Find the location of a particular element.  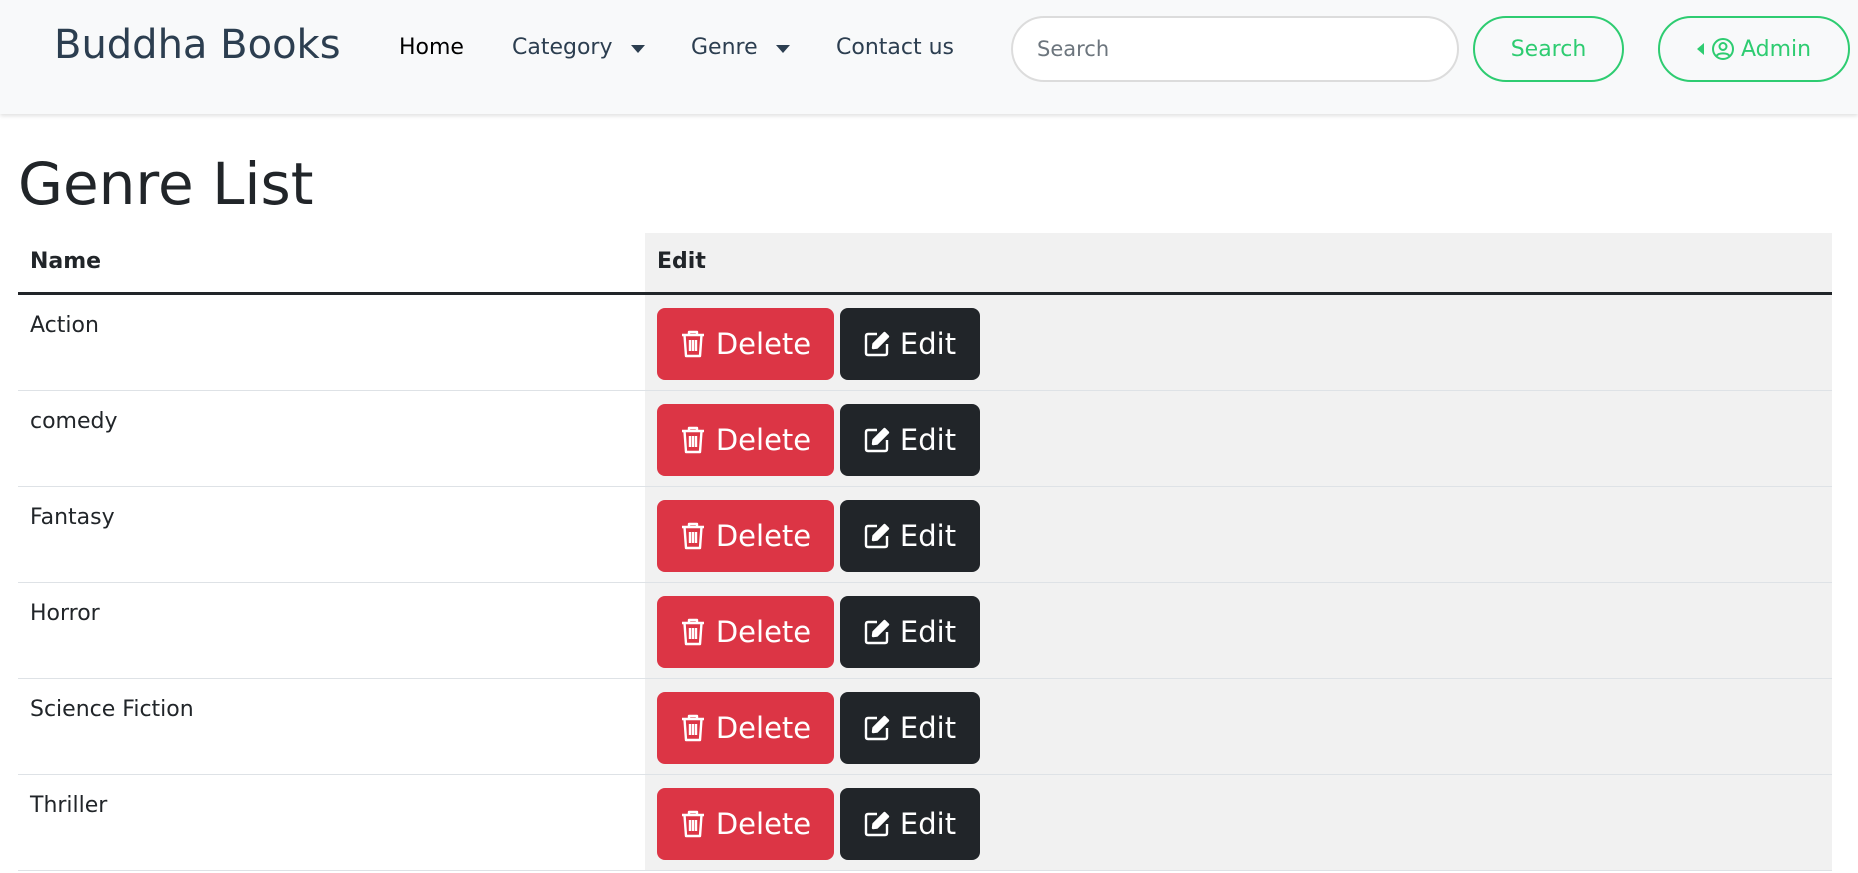

table-row: Science Fiction Delete Edit is located at coordinates (925, 727).